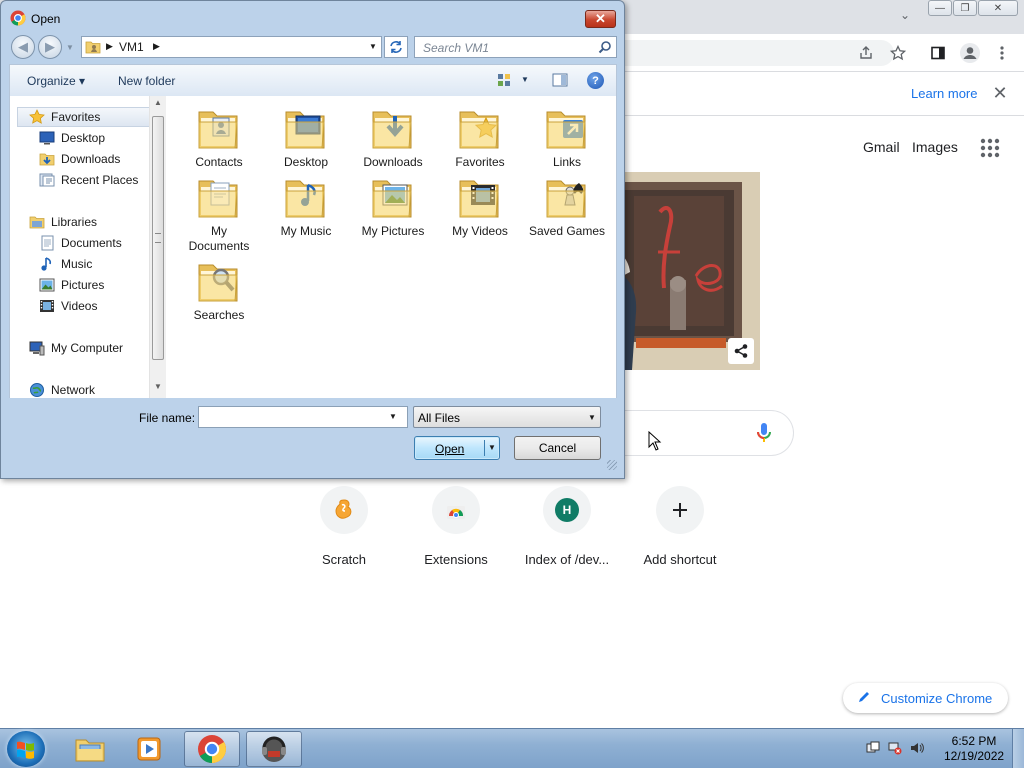  I want to click on preview-pane-icon, so click(560, 80).